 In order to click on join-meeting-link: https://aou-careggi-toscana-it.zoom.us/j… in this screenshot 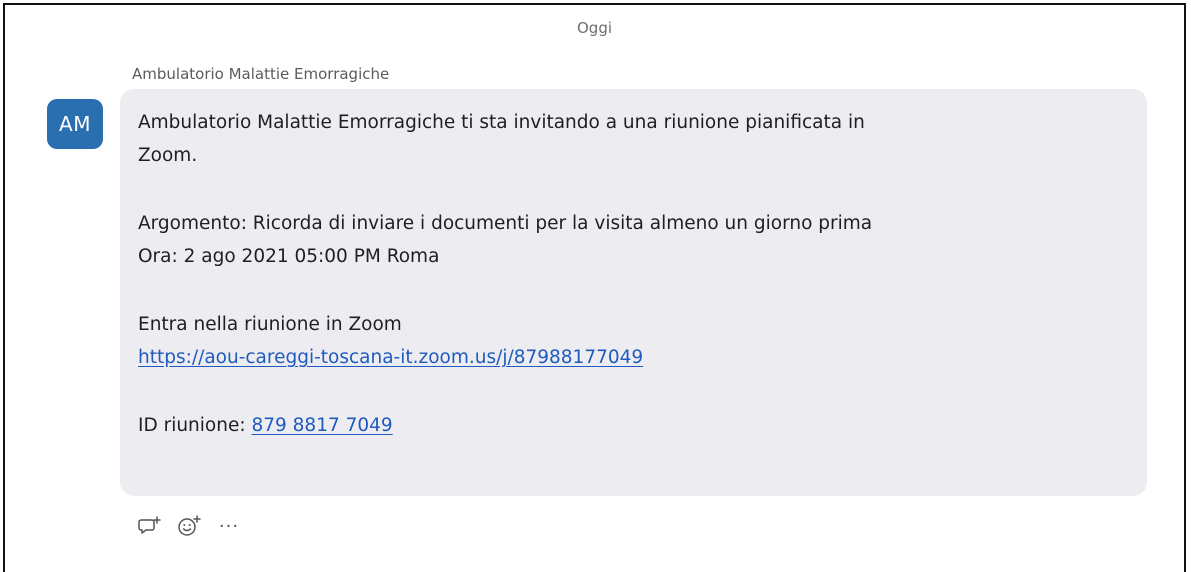, I will do `click(390, 357)`.